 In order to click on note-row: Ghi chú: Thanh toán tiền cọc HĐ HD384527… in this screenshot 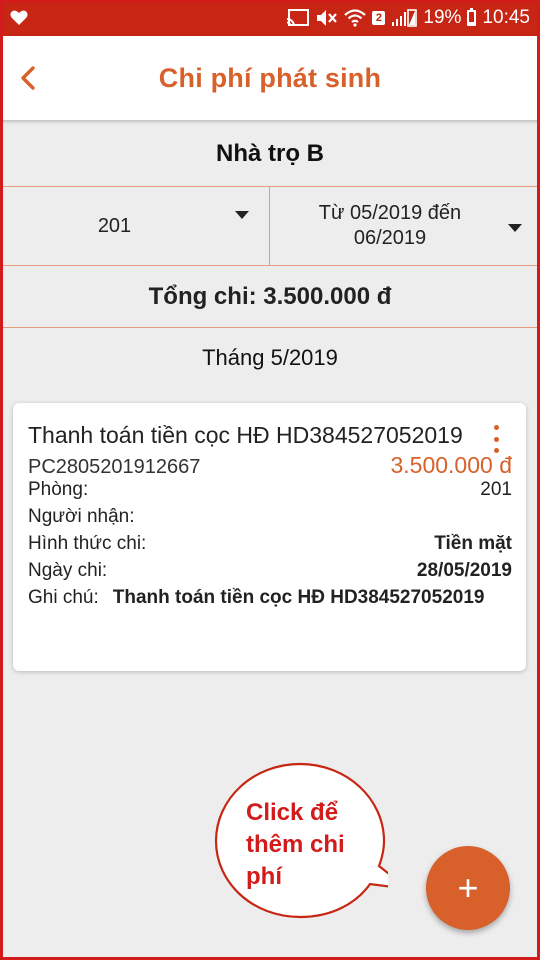, I will do `click(270, 598)`.